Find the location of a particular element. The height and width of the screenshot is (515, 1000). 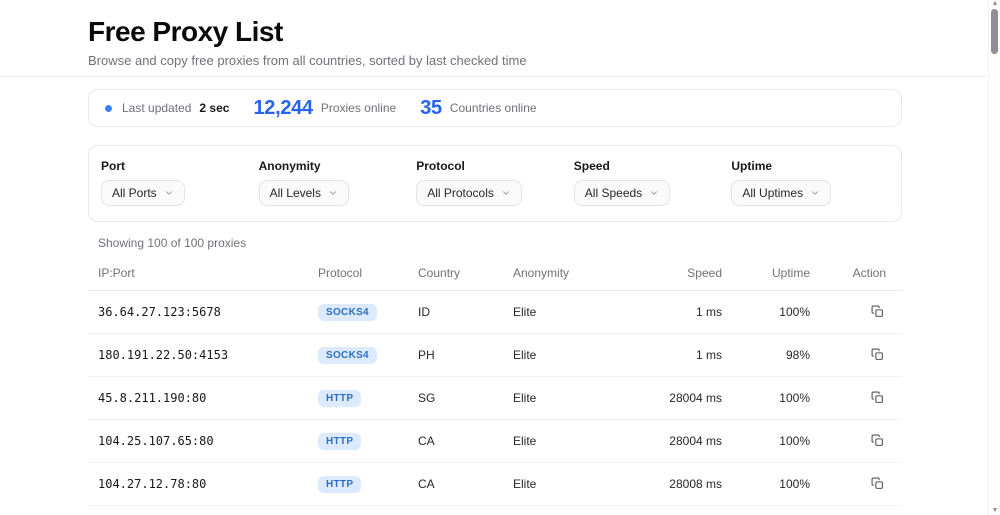

country-cell: ID is located at coordinates (465, 312).